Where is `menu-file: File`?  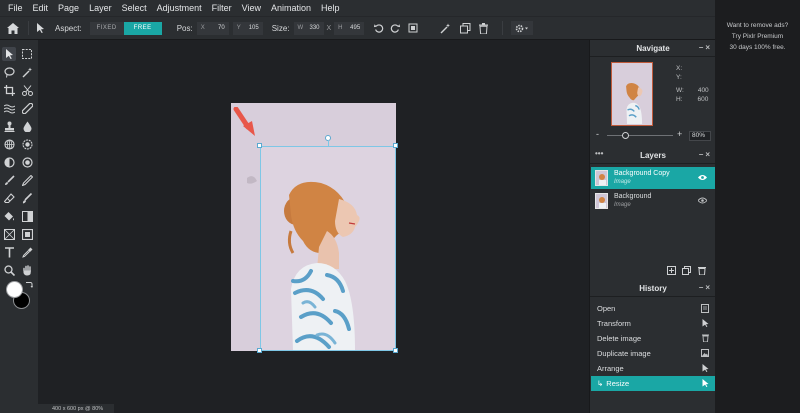 menu-file: File is located at coordinates (15, 8).